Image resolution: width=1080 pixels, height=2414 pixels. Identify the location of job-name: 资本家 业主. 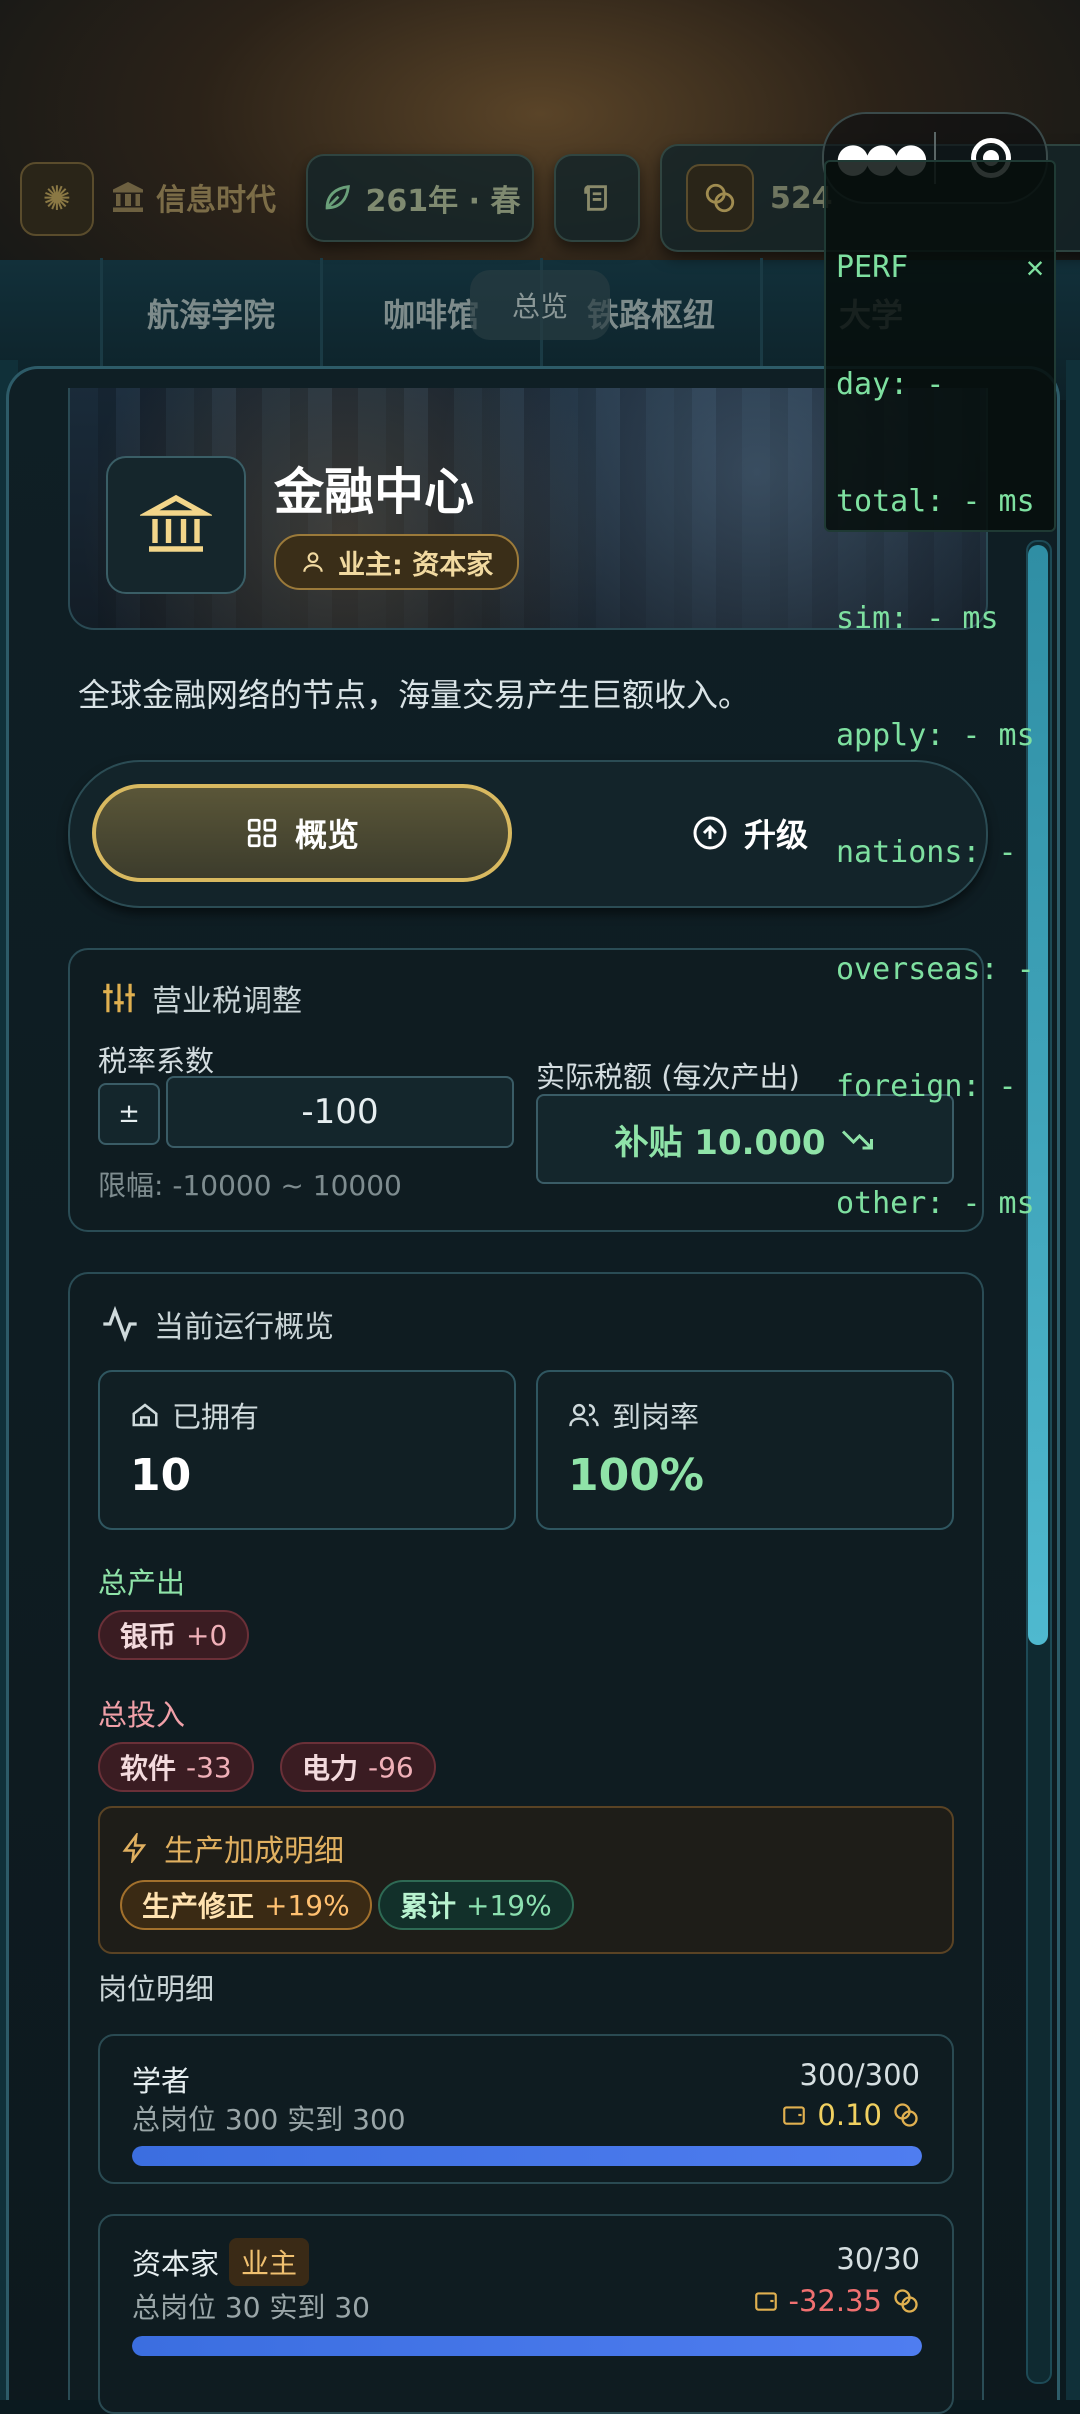
(221, 2262).